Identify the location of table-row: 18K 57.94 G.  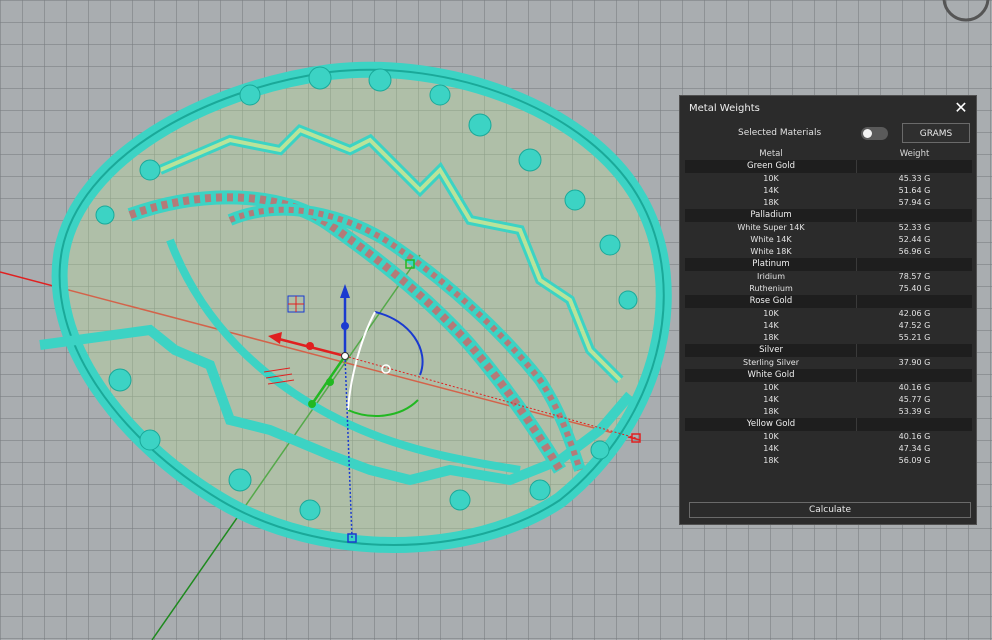
(828, 203).